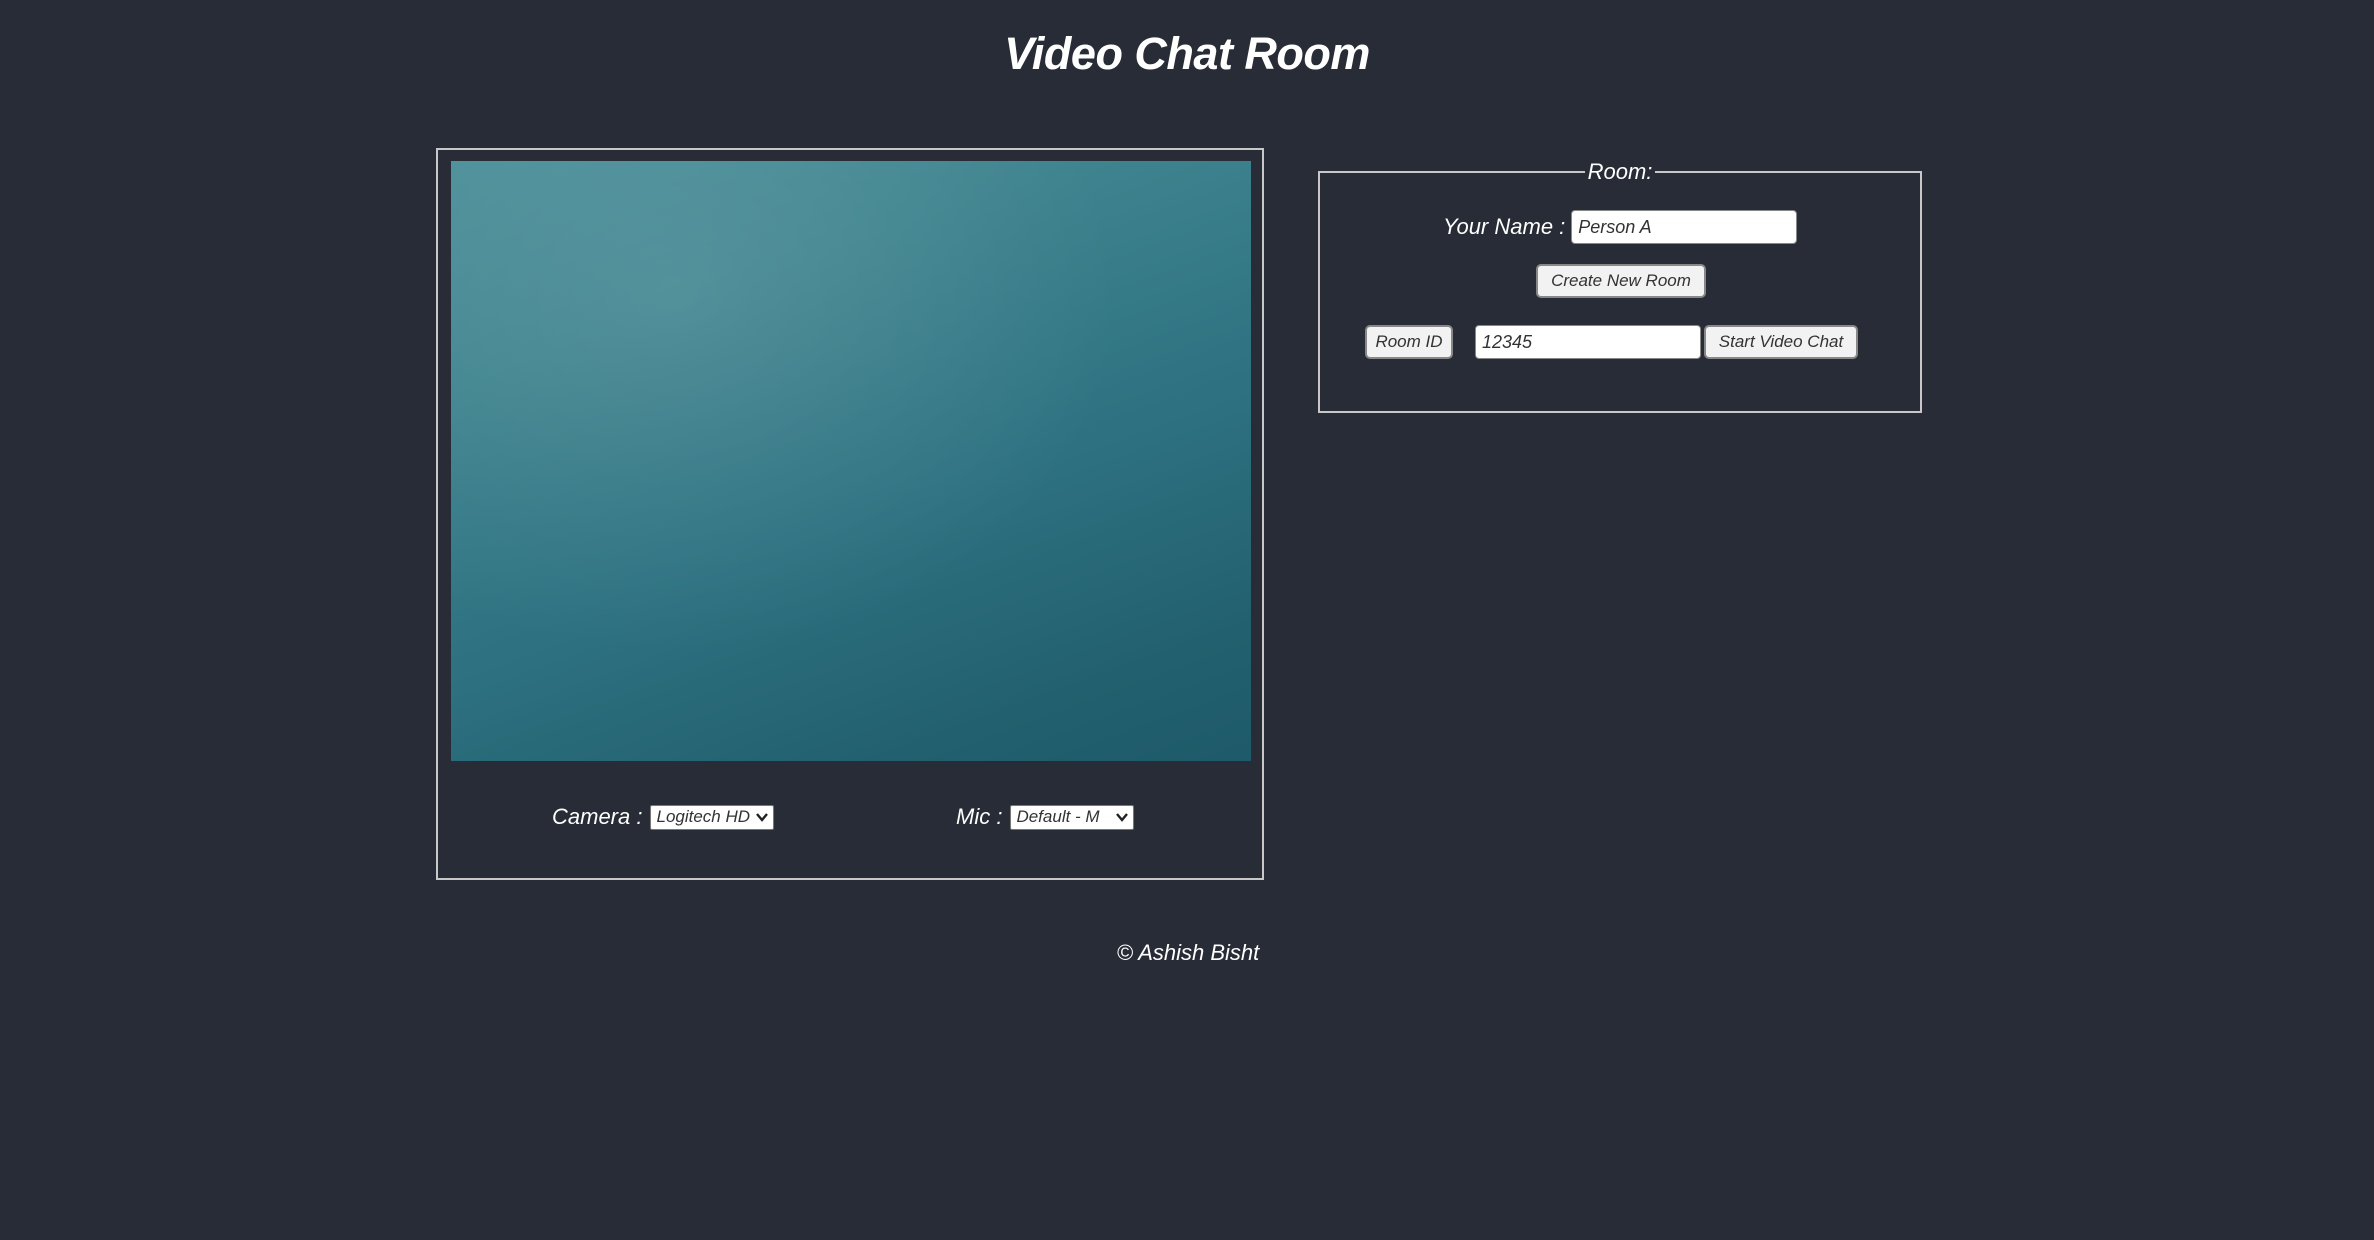  Describe the element at coordinates (1781, 342) in the screenshot. I see `start-video-chat-button: Start Video Chat` at that location.